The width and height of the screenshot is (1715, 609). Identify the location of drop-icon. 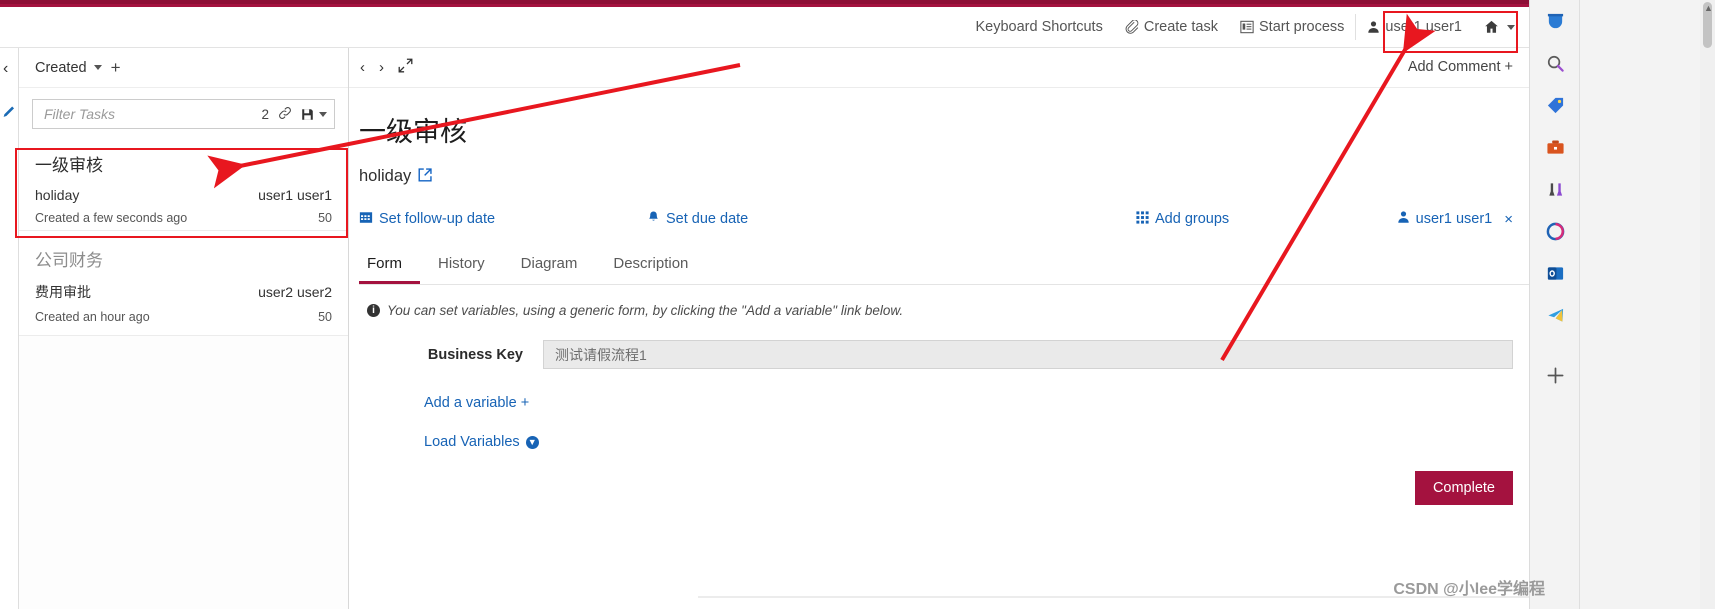
(1555, 21).